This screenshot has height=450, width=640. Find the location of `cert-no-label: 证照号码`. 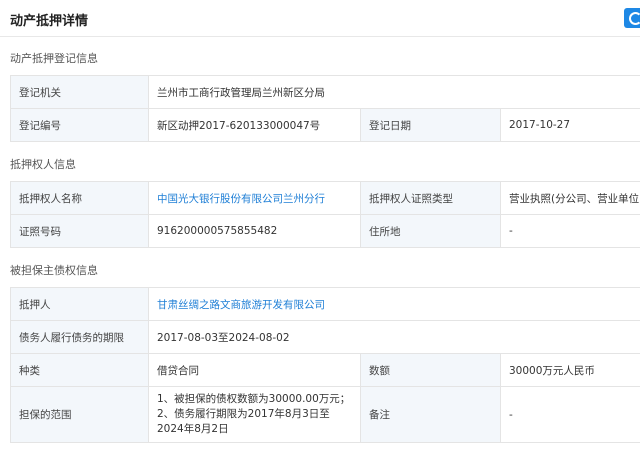

cert-no-label: 证照号码 is located at coordinates (79, 231).